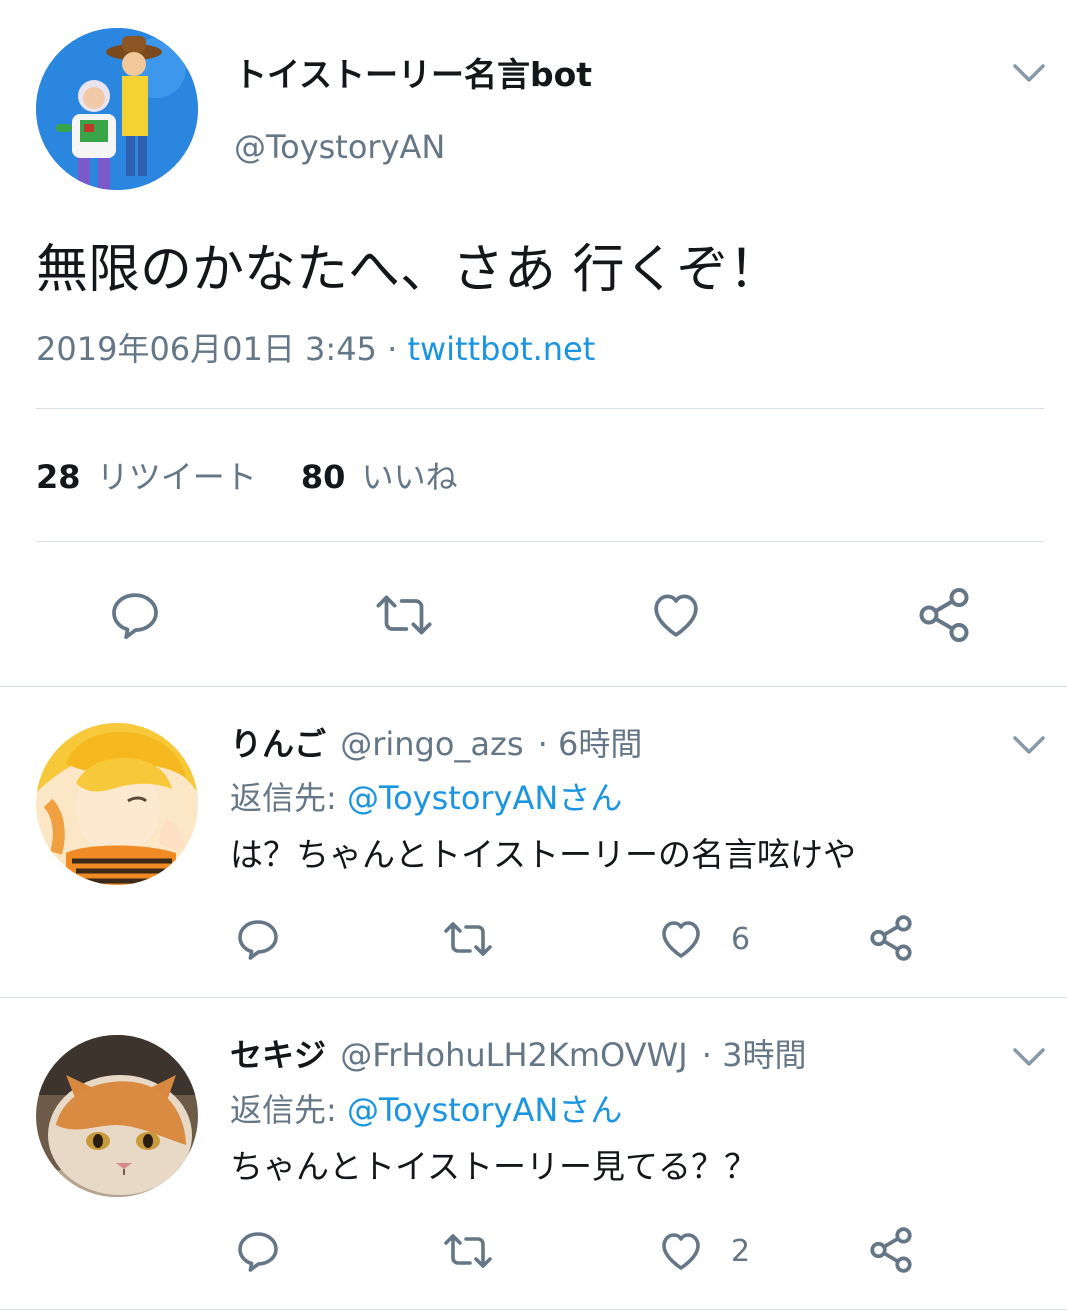 The image size is (1067, 1312). Describe the element at coordinates (339, 147) in the screenshot. I see `main-handle: @ToystoryAN` at that location.